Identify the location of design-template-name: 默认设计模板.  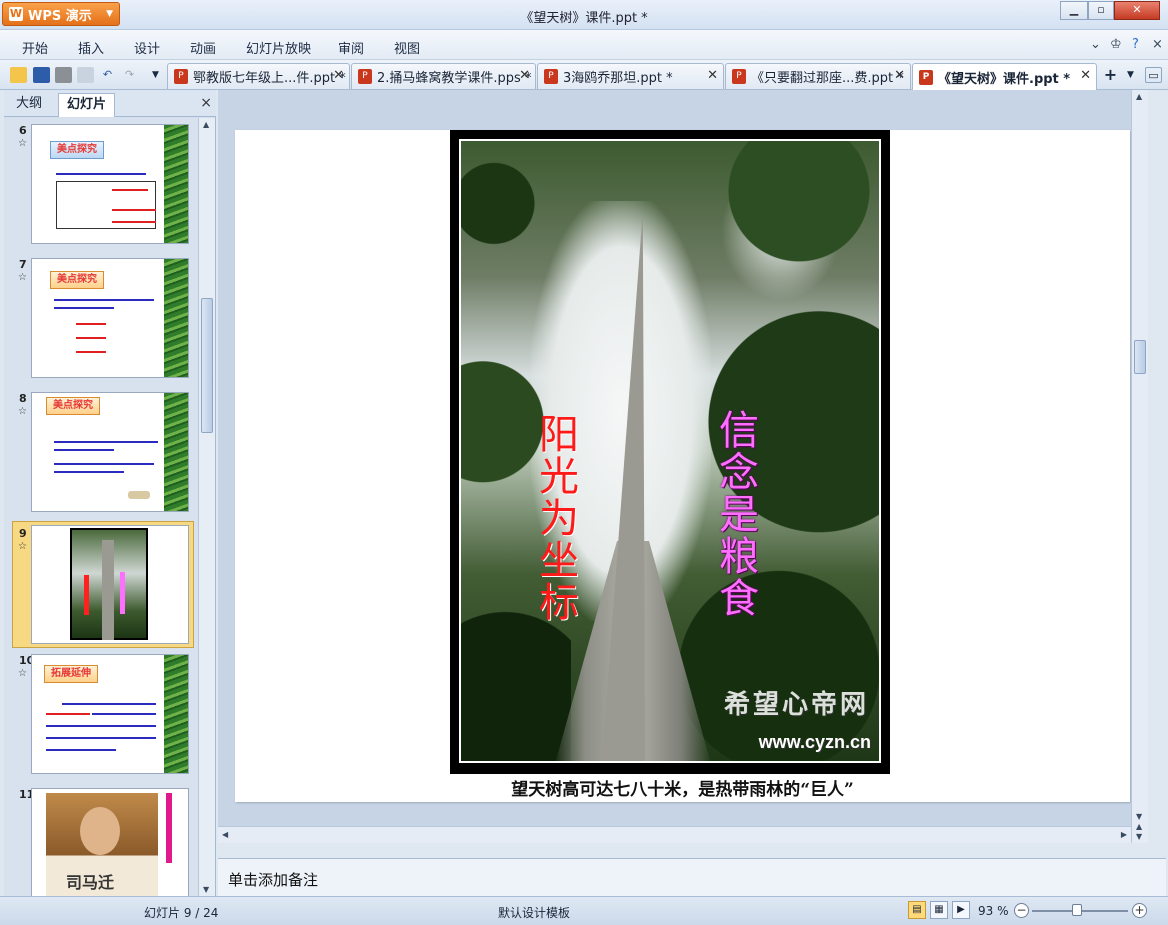
(534, 913).